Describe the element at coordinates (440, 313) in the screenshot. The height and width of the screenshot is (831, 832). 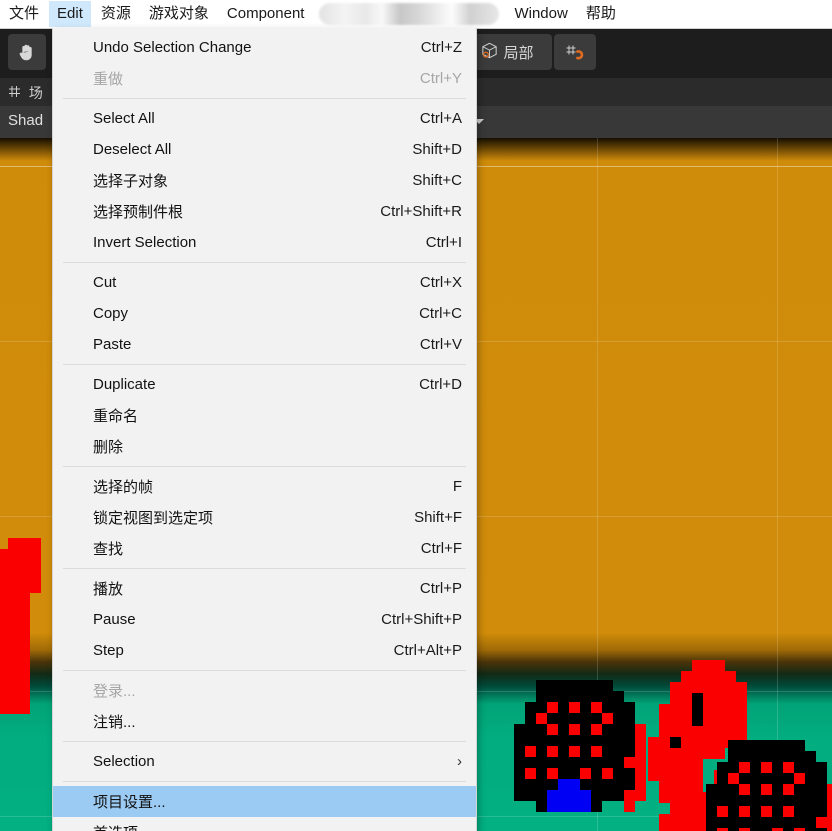
I see `menu-item-shortcut: Ctrl+C` at that location.